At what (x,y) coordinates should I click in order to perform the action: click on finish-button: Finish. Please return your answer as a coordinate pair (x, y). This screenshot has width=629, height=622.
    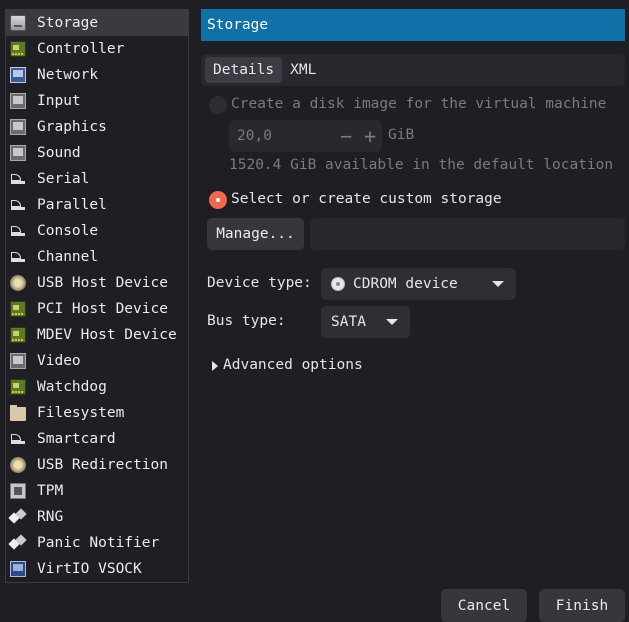
    Looking at the image, I should click on (582, 605).